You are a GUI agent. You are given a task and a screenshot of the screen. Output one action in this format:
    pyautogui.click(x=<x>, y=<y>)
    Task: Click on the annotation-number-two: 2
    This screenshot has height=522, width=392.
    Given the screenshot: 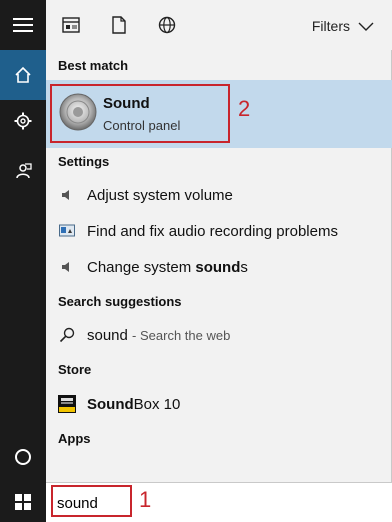 What is the action you would take?
    pyautogui.click(x=244, y=108)
    